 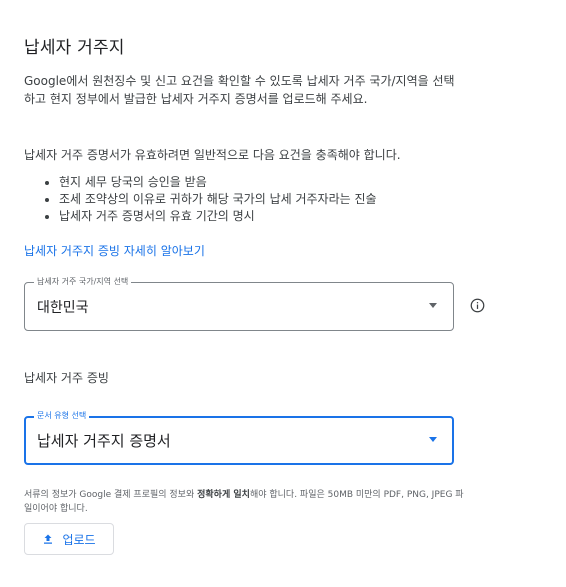 What do you see at coordinates (114, 250) in the screenshot?
I see `learn-more-link: 납세자 거주지 증빙 자세히 알아보기` at bounding box center [114, 250].